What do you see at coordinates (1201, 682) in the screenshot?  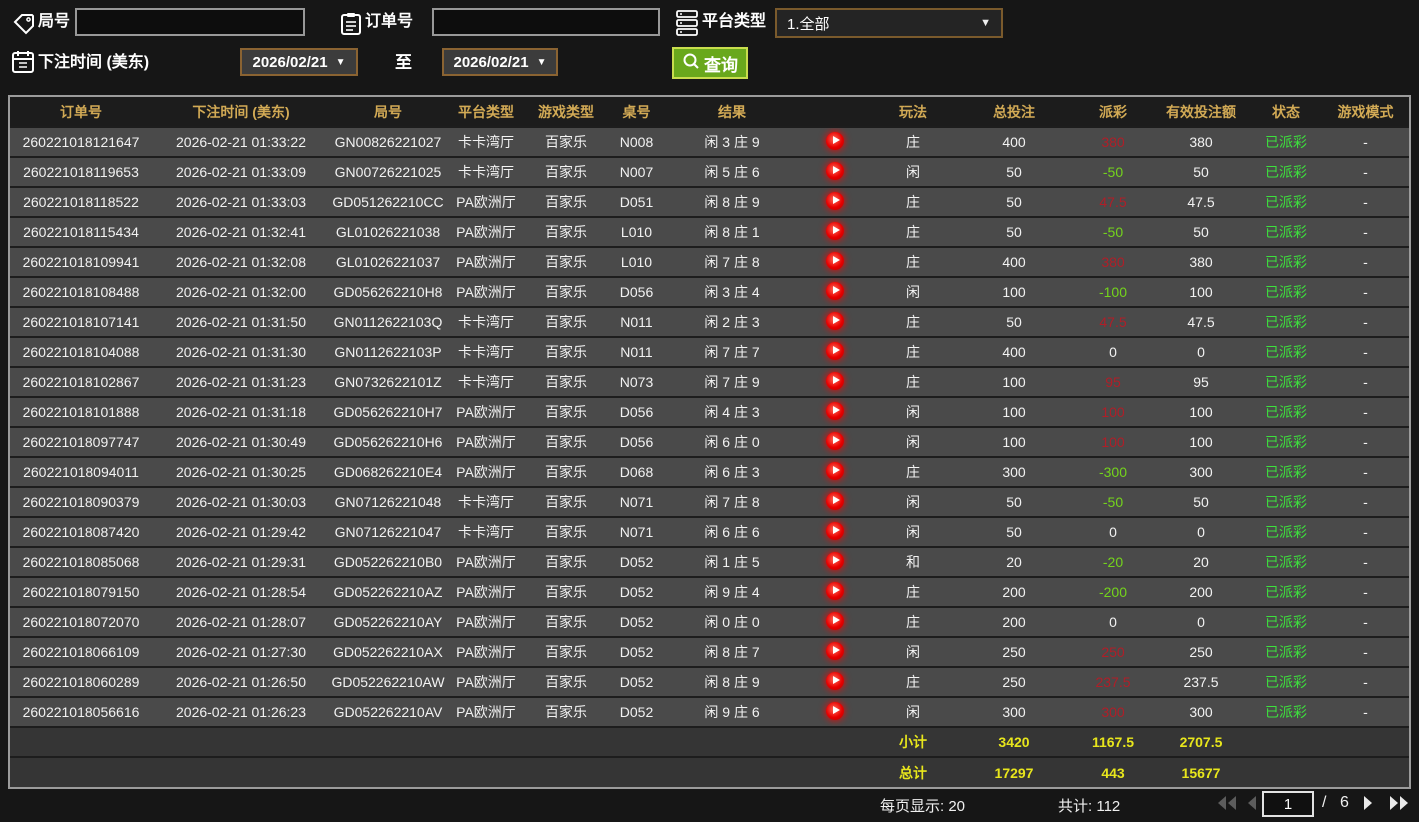 I see `valid-bet-cell: 237.5` at bounding box center [1201, 682].